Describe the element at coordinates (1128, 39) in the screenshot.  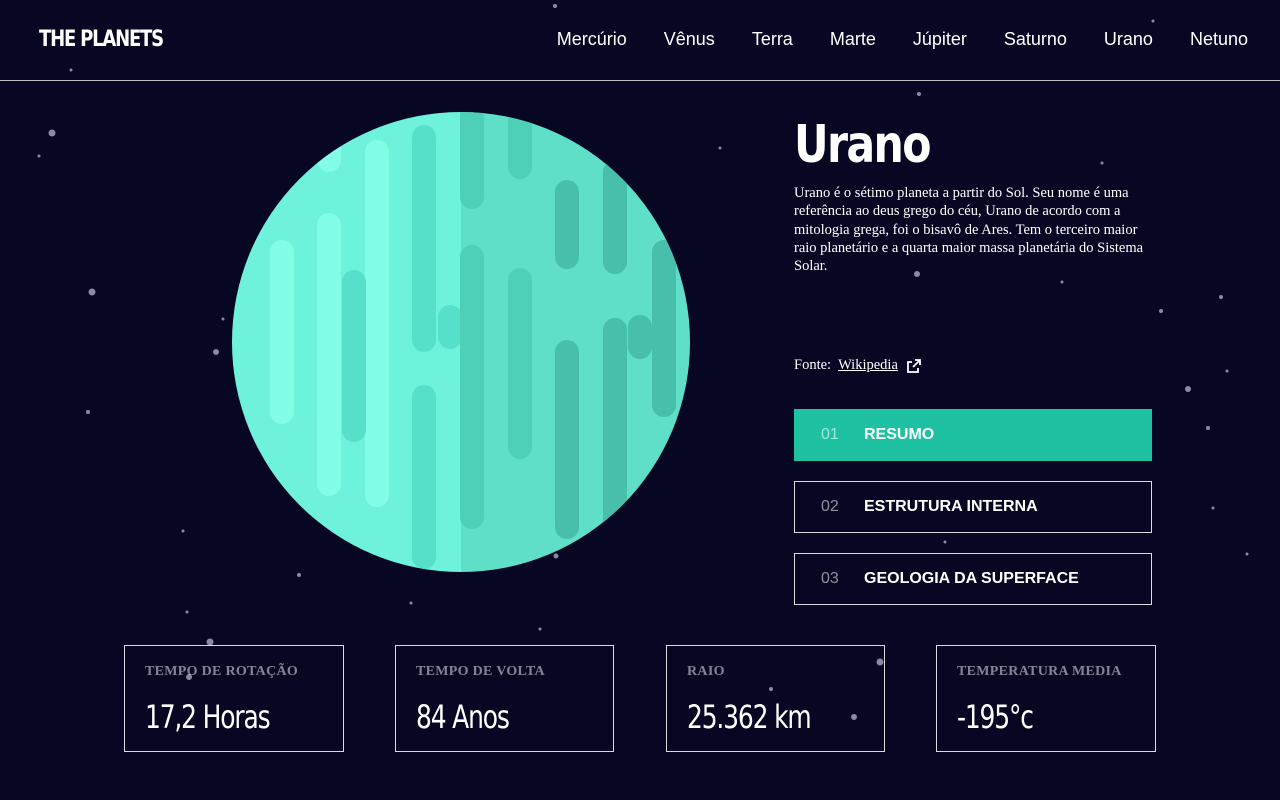
I see `nav-link-urano: Urano` at that location.